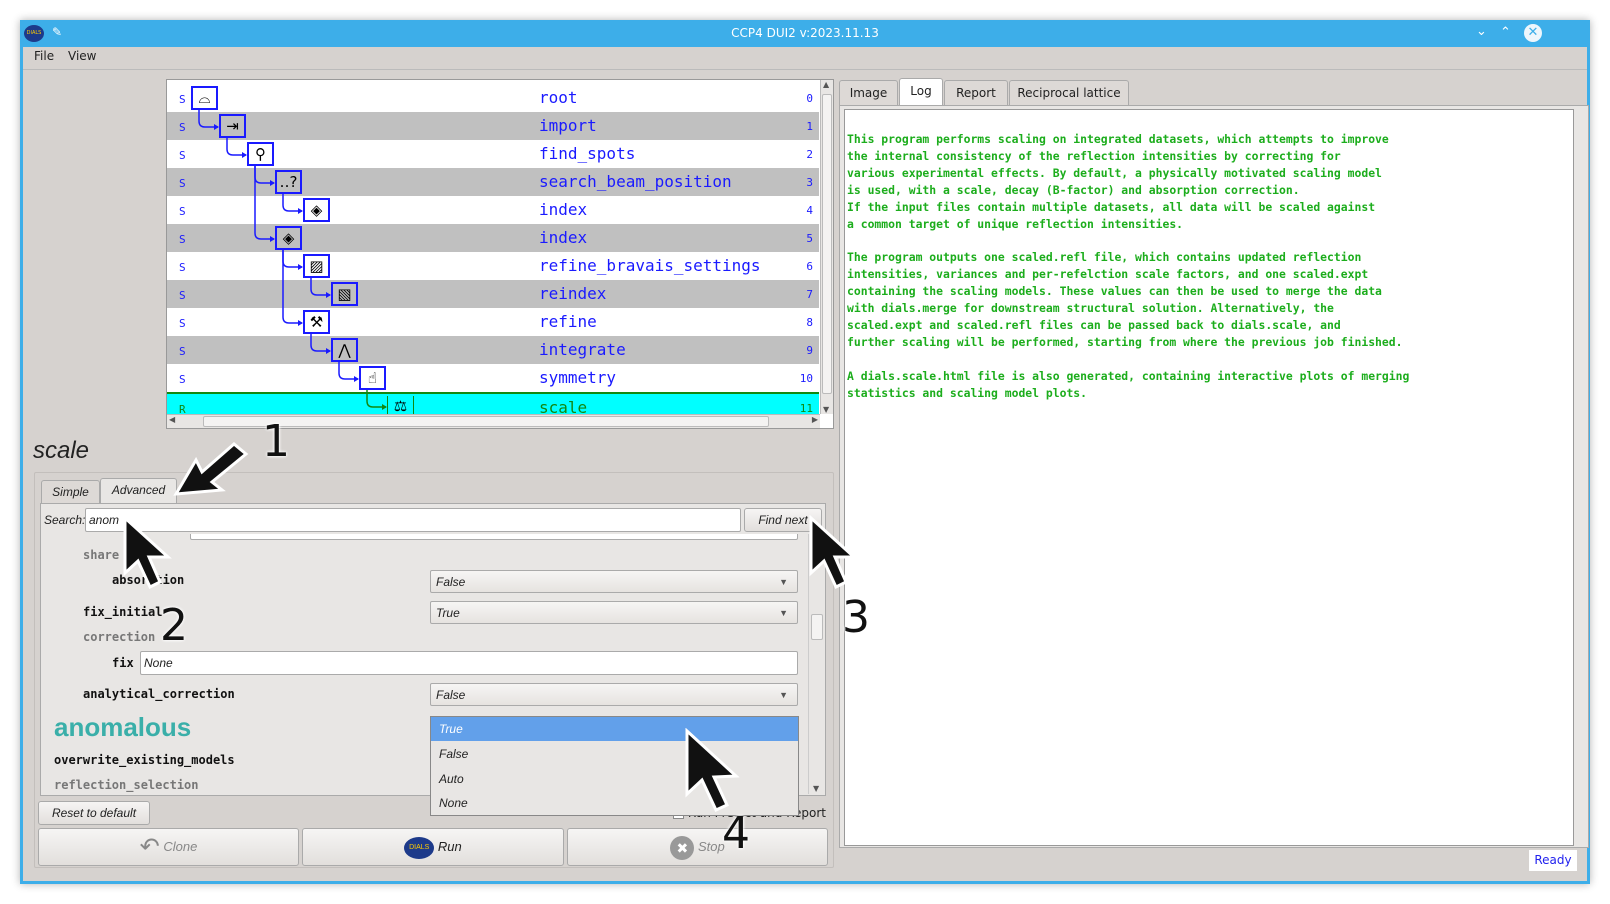 The width and height of the screenshot is (1610, 904). I want to click on label-share: share, so click(101, 555).